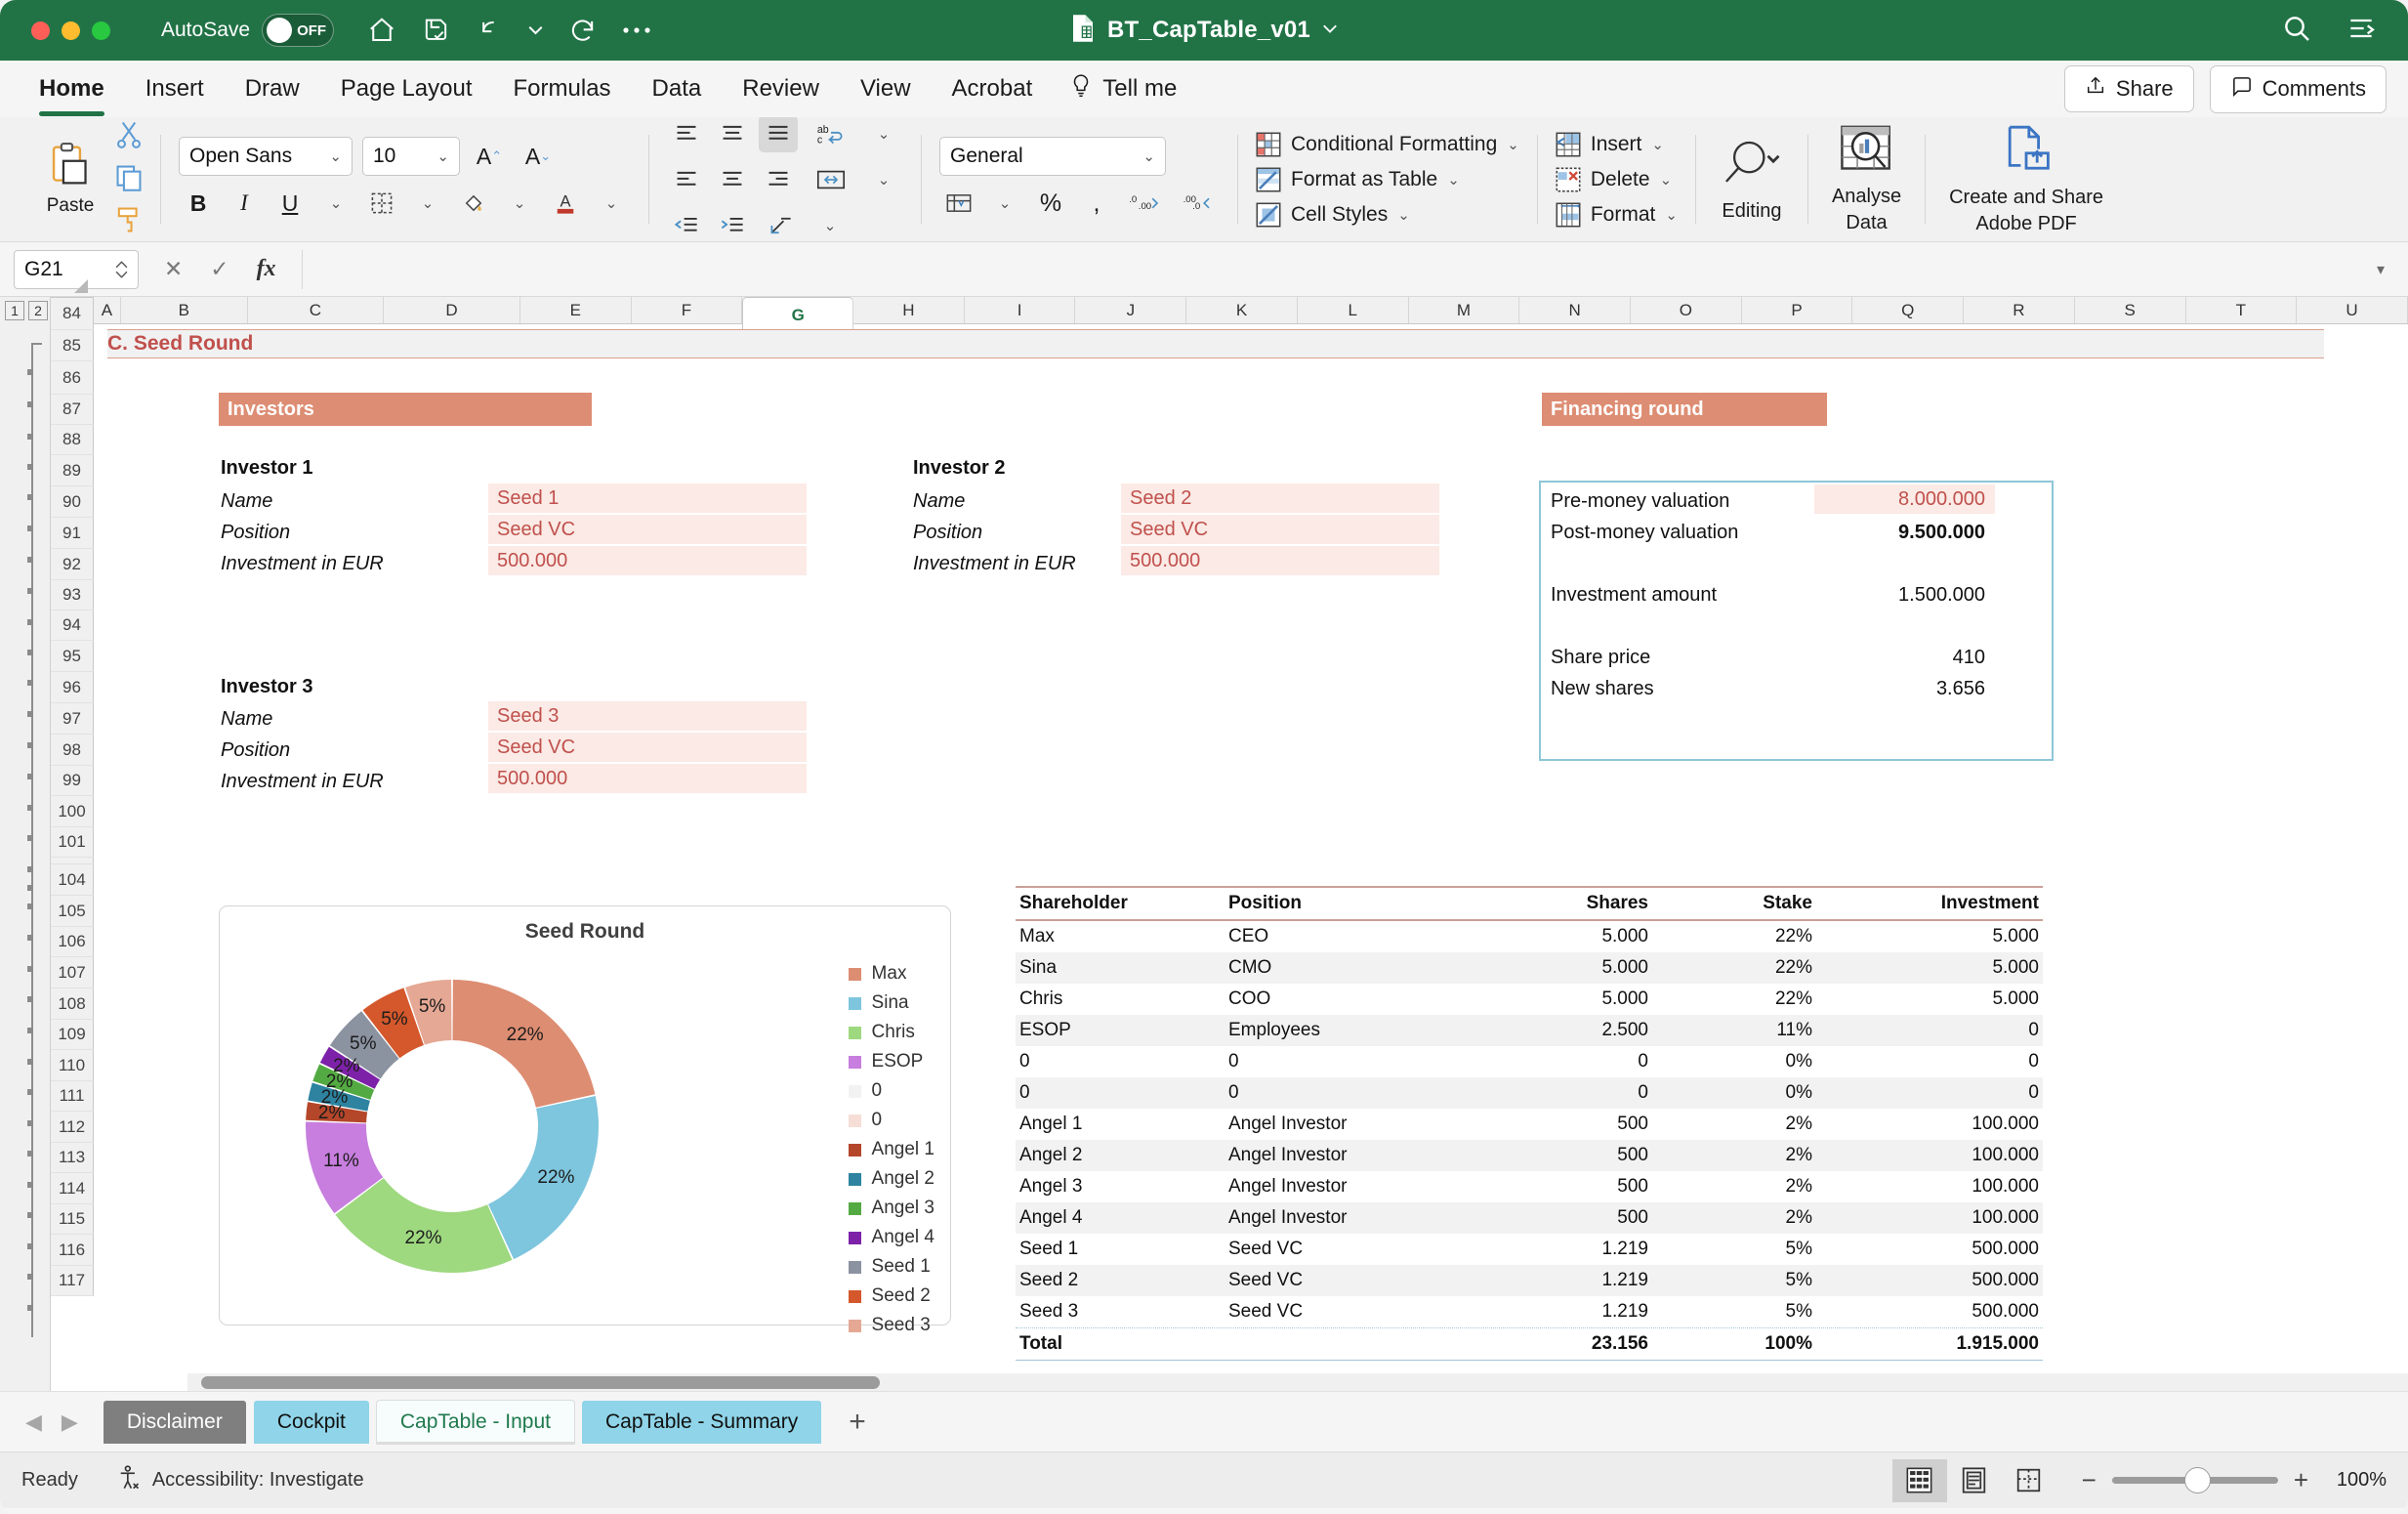  Describe the element at coordinates (891, 1208) in the screenshot. I see `legend-item: Angel 3` at that location.